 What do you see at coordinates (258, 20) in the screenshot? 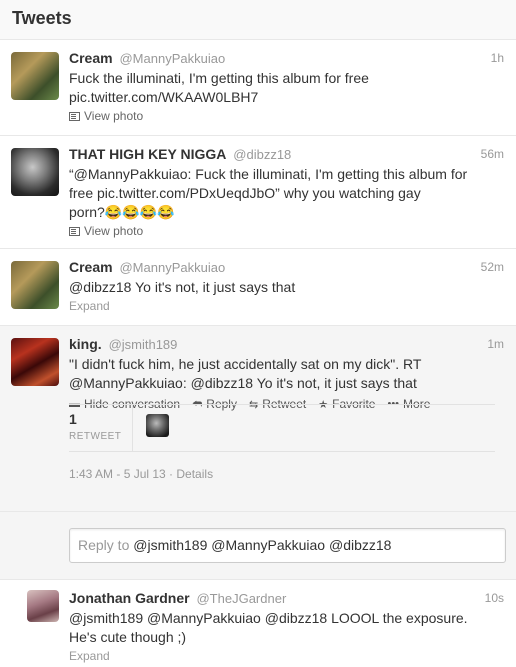
I see `tweets-header: Tweets` at bounding box center [258, 20].